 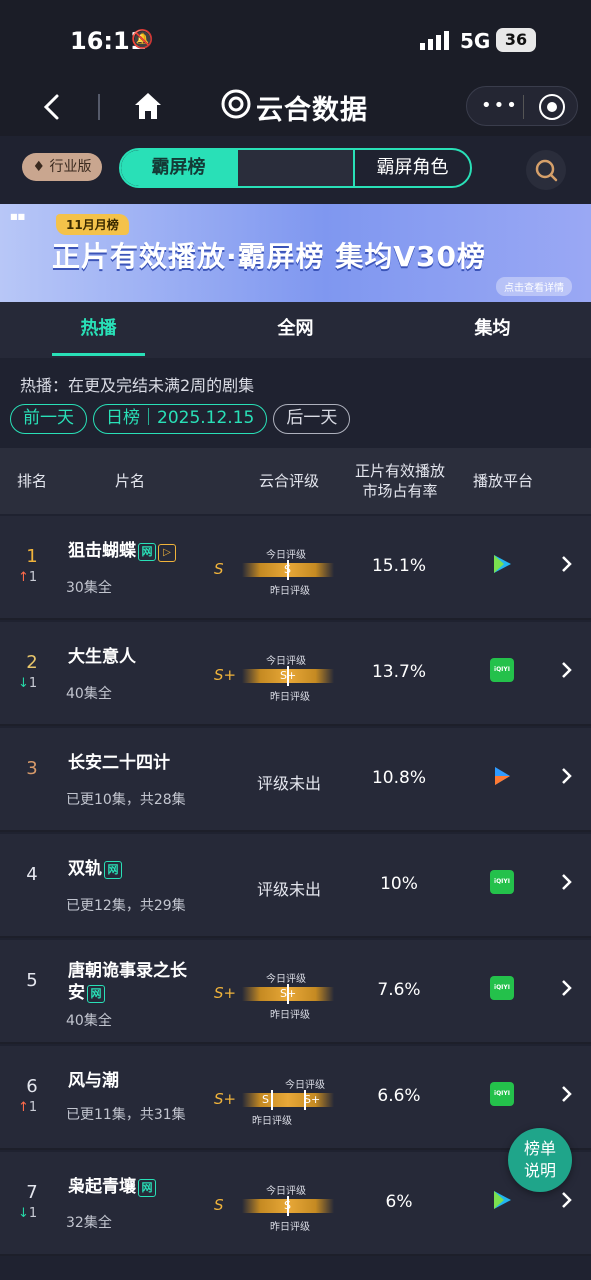 I want to click on next-day-button: 后一天, so click(x=312, y=419).